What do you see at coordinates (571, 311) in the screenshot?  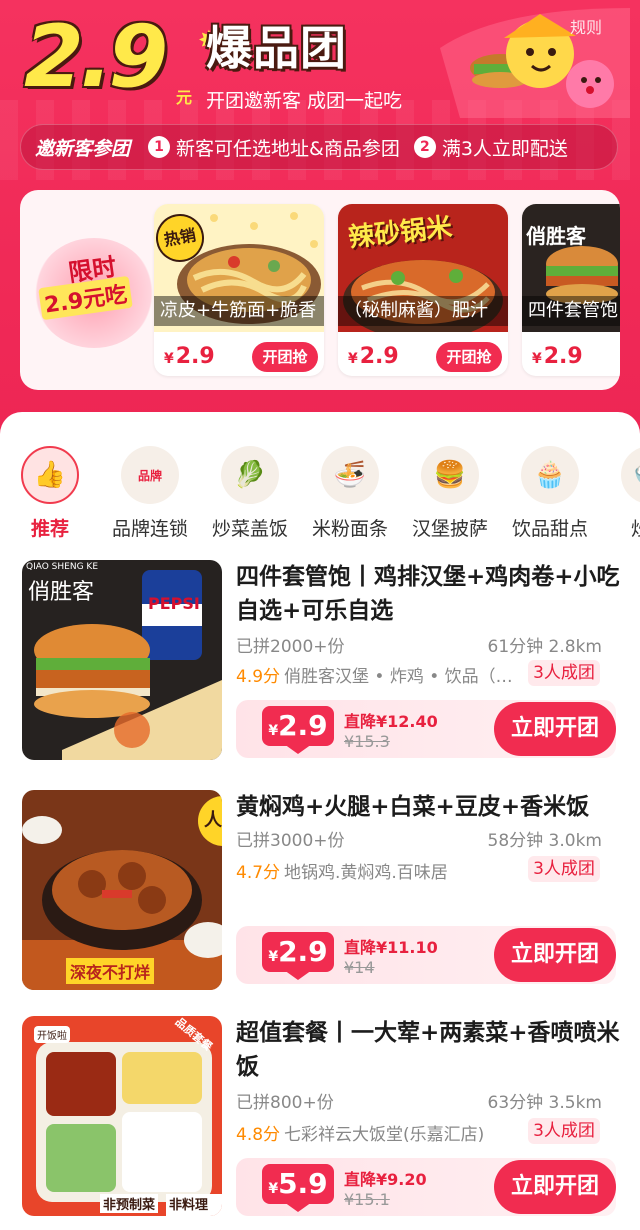 I see `product-name: 四件套管饱` at bounding box center [571, 311].